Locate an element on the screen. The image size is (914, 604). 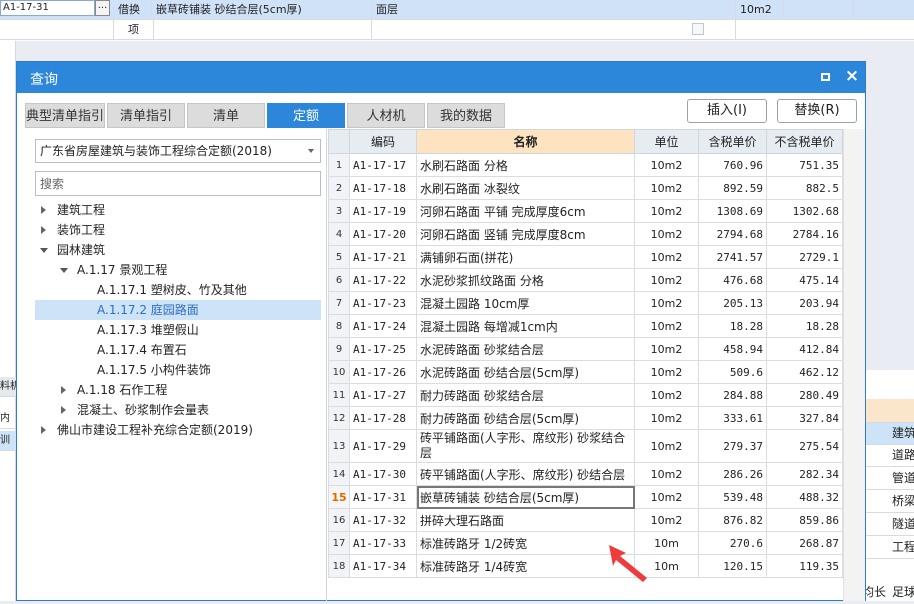
row-name: 水泥砖路面 砂浆结合层 is located at coordinates (525, 349).